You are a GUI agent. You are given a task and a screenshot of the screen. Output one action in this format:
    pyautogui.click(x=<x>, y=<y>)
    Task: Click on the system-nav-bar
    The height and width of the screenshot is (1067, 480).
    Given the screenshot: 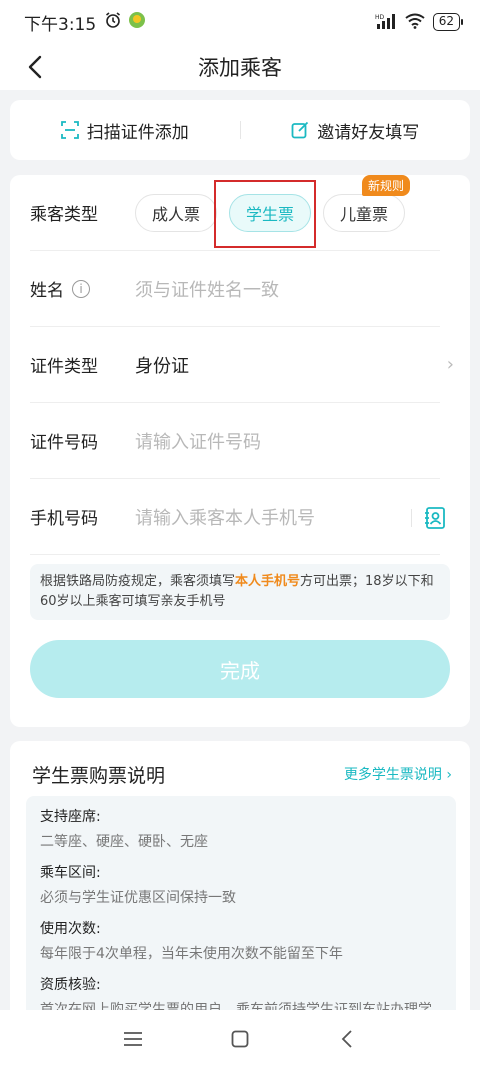 What is the action you would take?
    pyautogui.click(x=240, y=1038)
    